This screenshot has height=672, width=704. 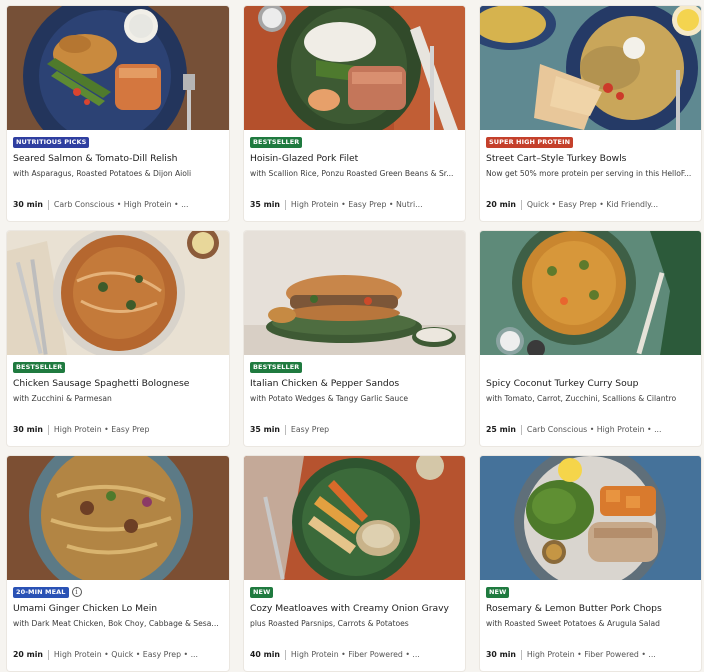 What do you see at coordinates (101, 429) in the screenshot?
I see `recipe-tags: High Protein • Easy Prep` at bounding box center [101, 429].